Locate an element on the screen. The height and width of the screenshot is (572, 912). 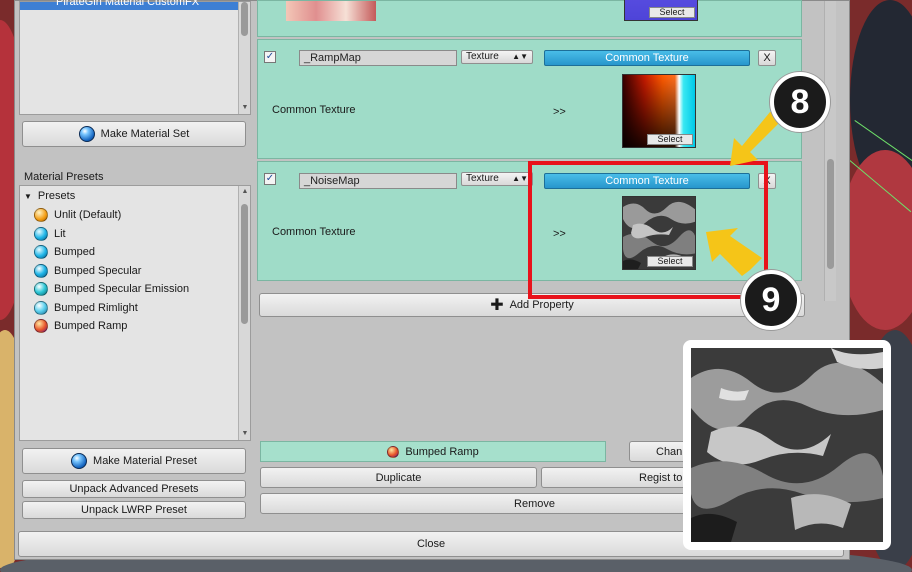
zoomed-noise-texture is located at coordinates (787, 445).